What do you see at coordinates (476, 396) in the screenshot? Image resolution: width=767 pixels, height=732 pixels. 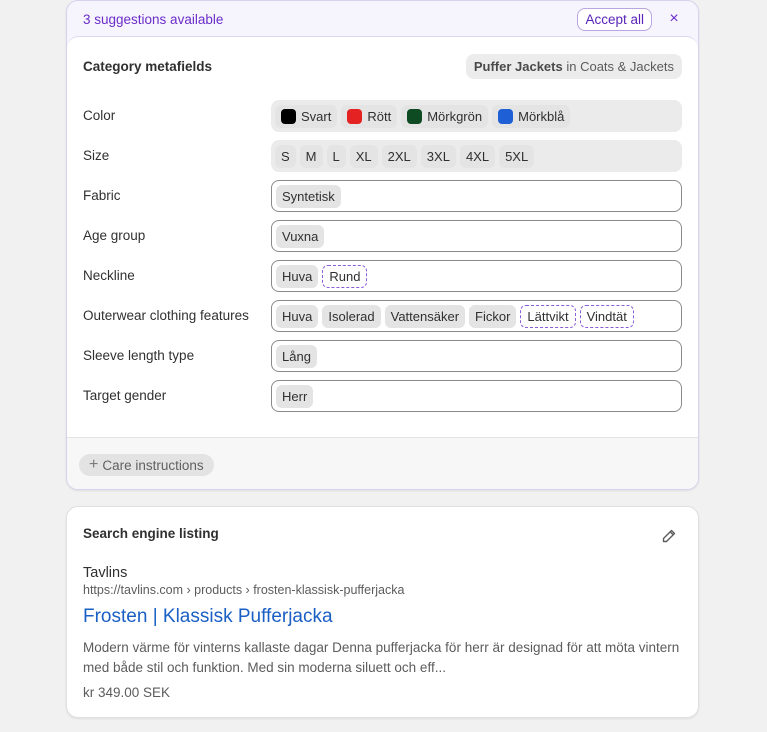 I see `metafield-value-field: Herr` at bounding box center [476, 396].